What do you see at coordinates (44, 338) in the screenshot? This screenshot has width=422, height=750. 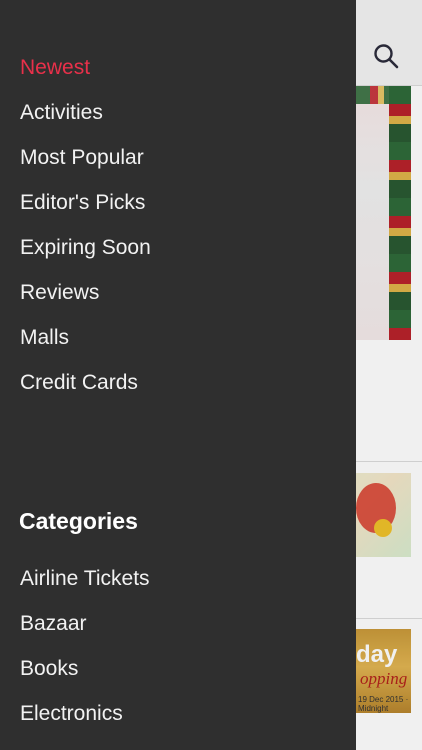 I see `menu-item-malls: Malls` at bounding box center [44, 338].